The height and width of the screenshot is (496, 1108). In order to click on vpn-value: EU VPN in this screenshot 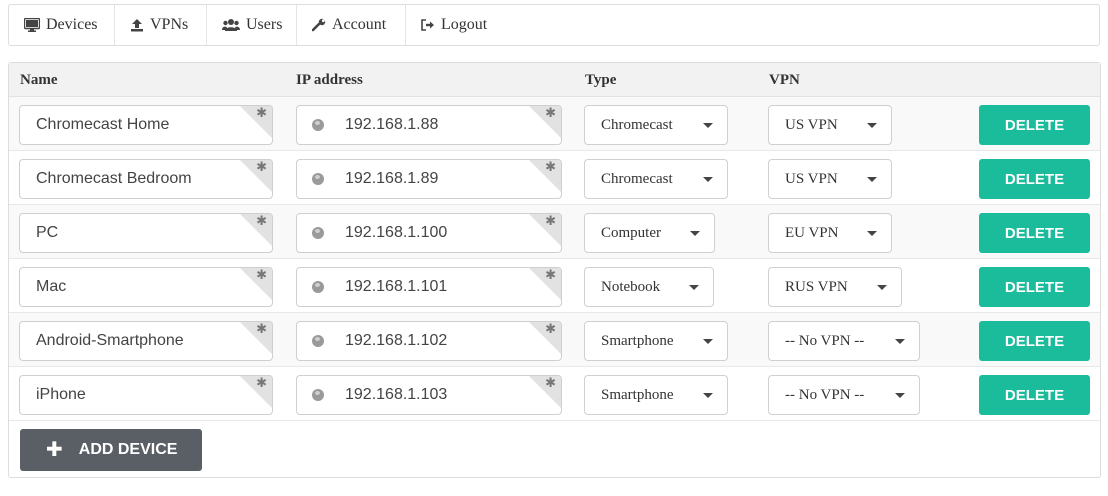, I will do `click(812, 232)`.